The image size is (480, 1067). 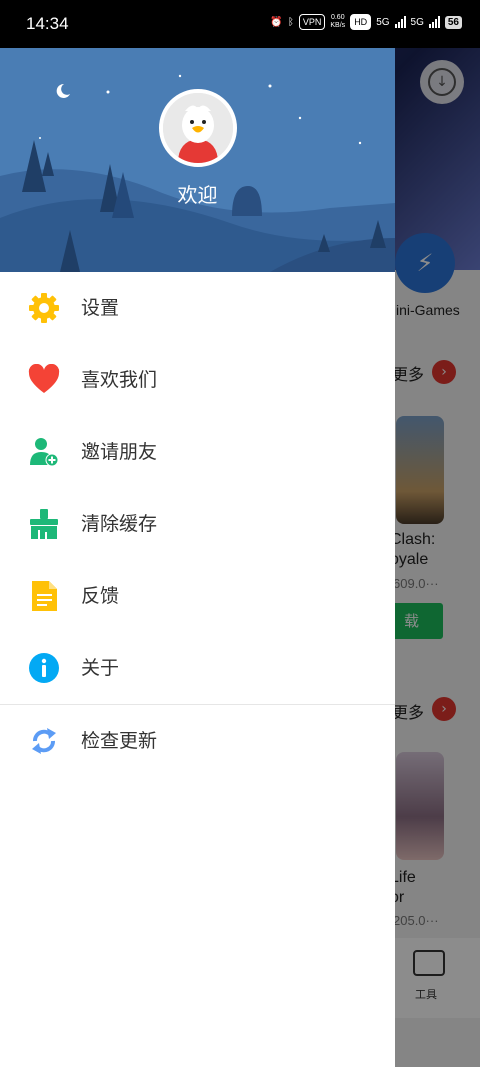 I want to click on status-icons: ⏰ ᛒ VPN 0.60 KB/s HD 5G 5G 56, so click(x=366, y=22).